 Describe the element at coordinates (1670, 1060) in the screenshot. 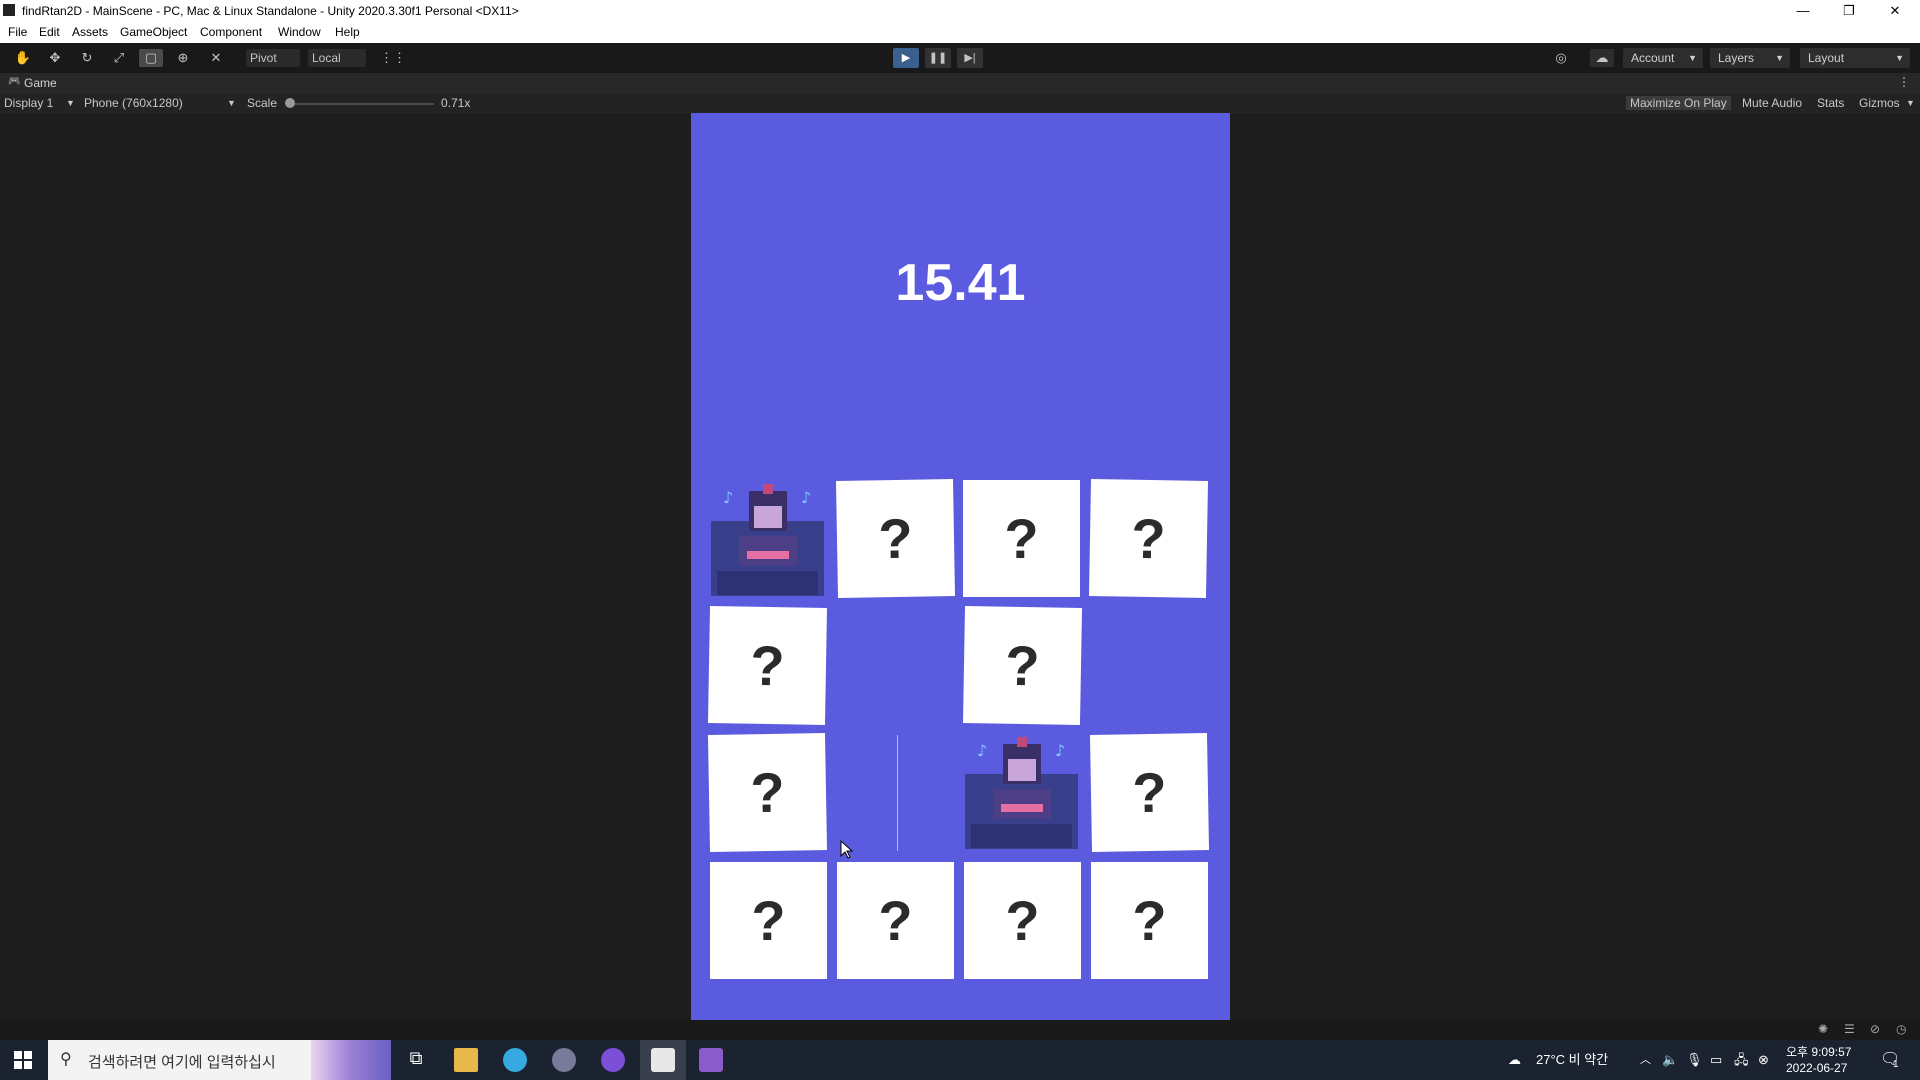

I see `volume-icon: 🔈` at that location.